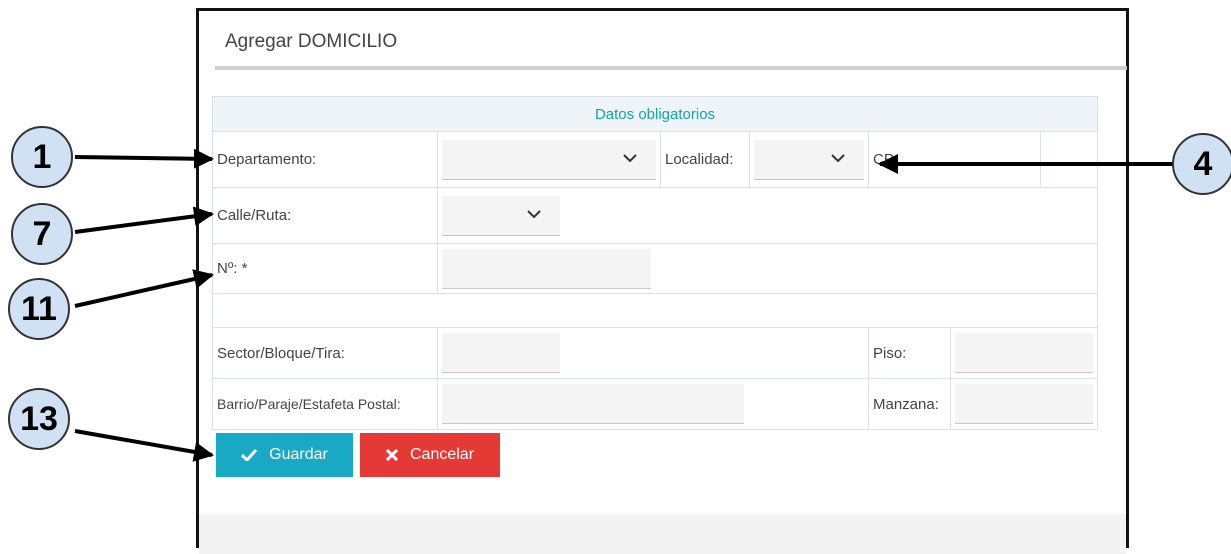 The height and width of the screenshot is (554, 1231). I want to click on manzana-label: Manzana:, so click(909, 404).